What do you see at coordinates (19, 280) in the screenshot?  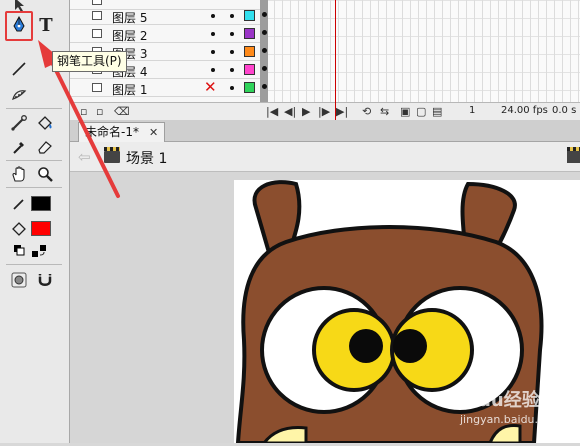 I see `object-drawing-icon` at bounding box center [19, 280].